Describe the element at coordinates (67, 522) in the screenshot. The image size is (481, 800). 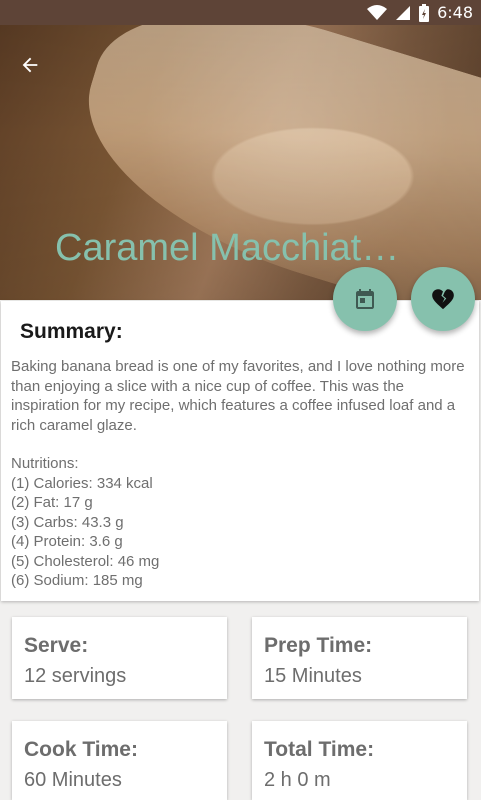
I see `nutrition-item: (3) Carbs: 43.3 g` at that location.